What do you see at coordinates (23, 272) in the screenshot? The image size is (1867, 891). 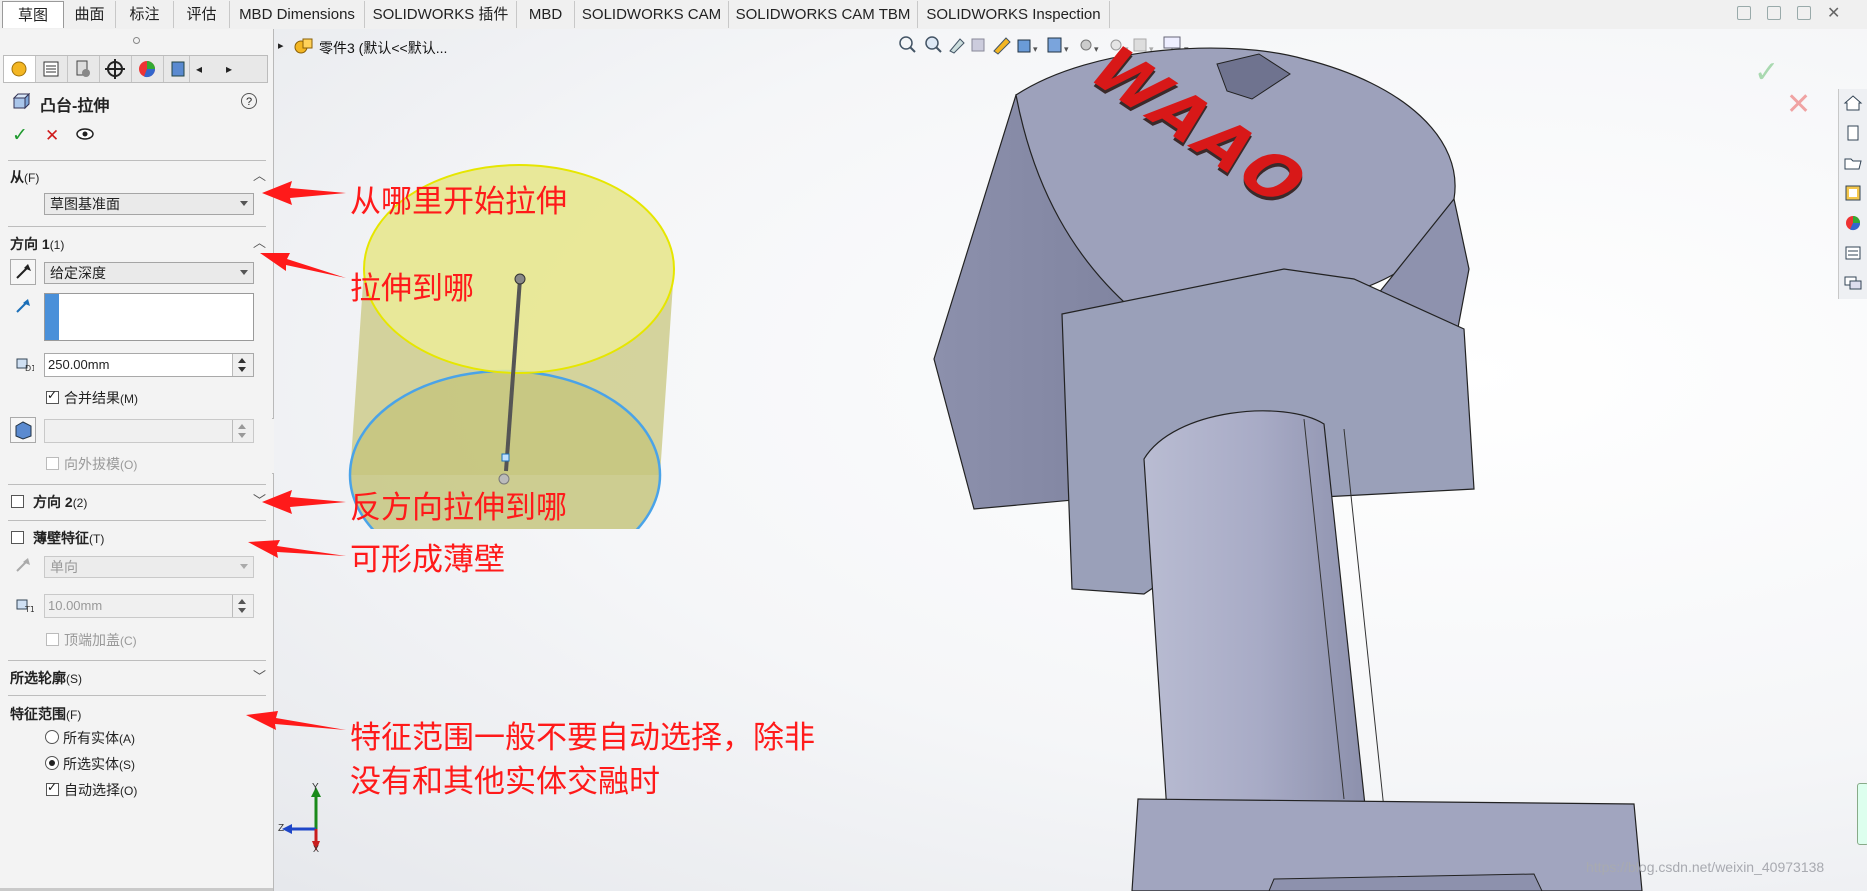 I see `reverse-direction-button` at bounding box center [23, 272].